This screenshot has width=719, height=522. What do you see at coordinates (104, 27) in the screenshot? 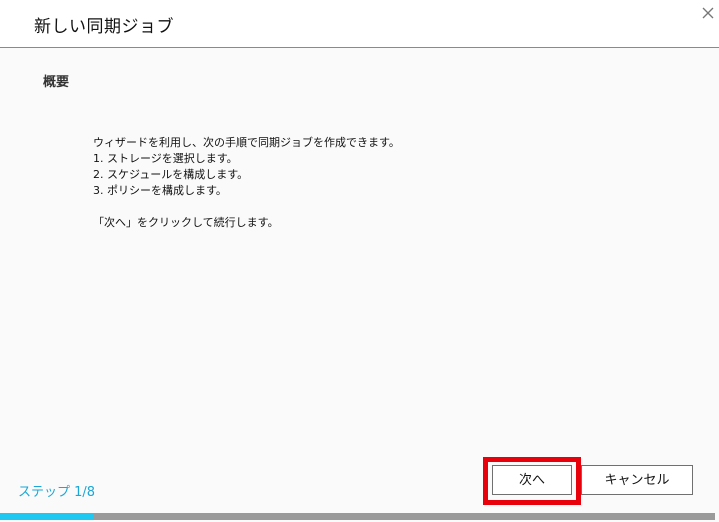
I see `dialog-title: 新しい同期ジョブ` at bounding box center [104, 27].